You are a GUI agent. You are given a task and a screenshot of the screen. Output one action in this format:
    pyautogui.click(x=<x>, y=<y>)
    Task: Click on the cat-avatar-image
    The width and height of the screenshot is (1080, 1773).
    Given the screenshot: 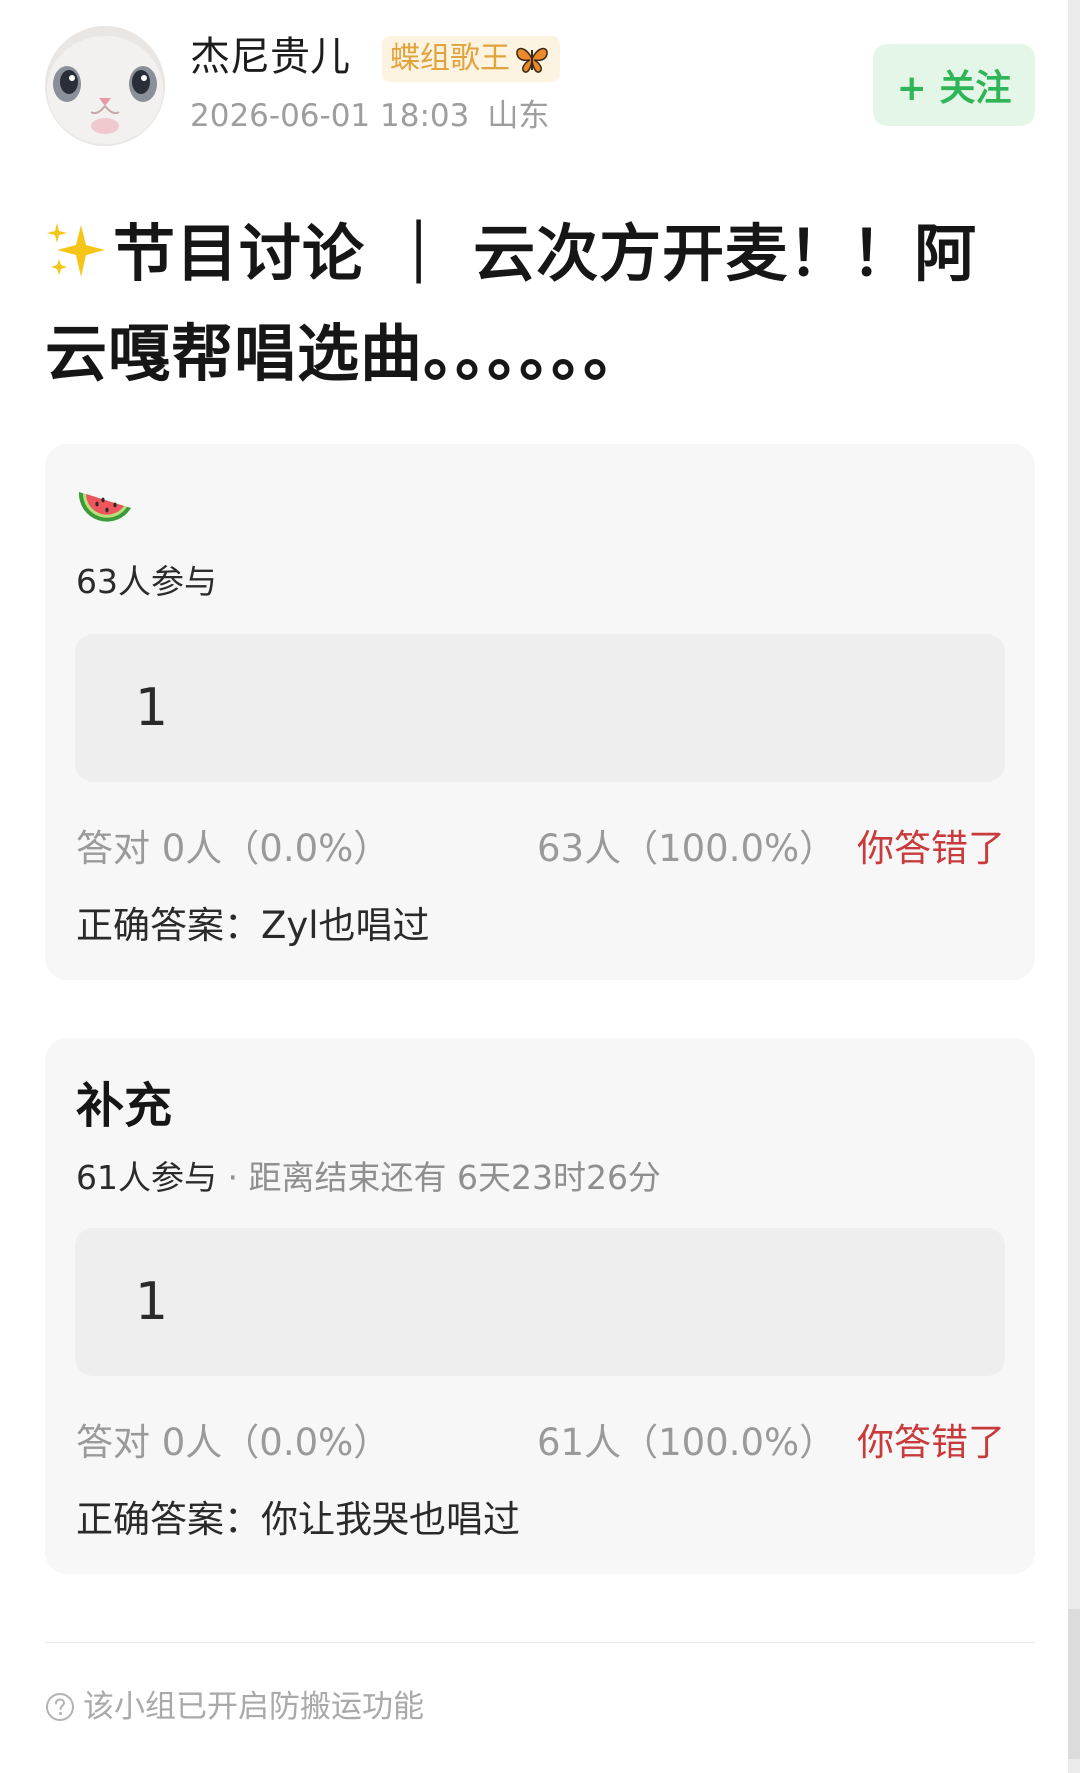 What is the action you would take?
    pyautogui.click(x=105, y=86)
    